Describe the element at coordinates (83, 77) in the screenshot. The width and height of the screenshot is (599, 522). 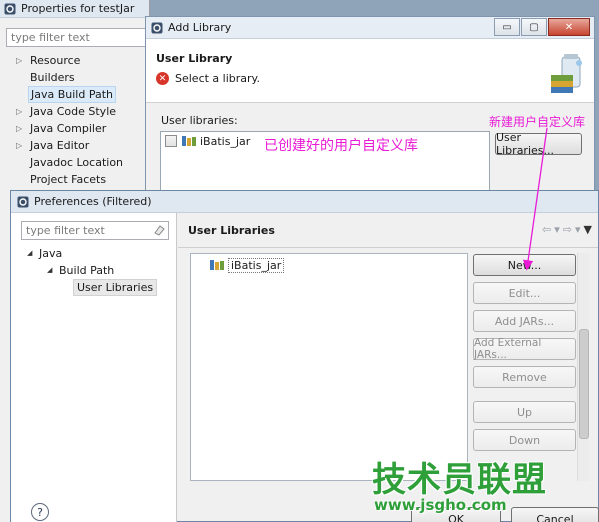
I see `tree-item-builders: Builders` at that location.